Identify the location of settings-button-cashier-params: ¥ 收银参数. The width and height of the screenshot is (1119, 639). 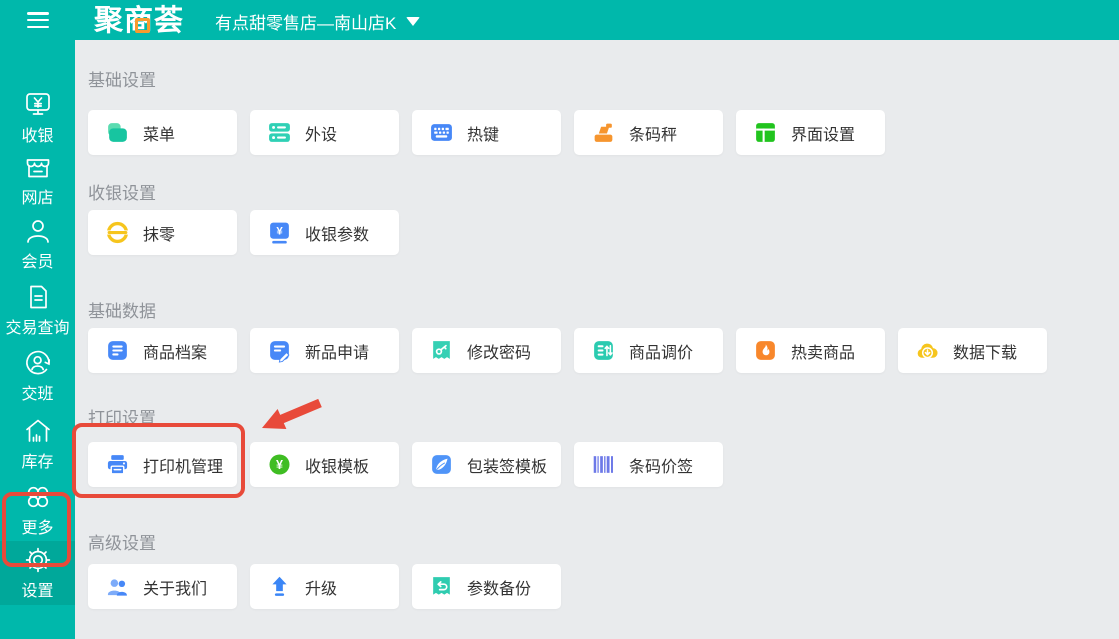
(324, 232).